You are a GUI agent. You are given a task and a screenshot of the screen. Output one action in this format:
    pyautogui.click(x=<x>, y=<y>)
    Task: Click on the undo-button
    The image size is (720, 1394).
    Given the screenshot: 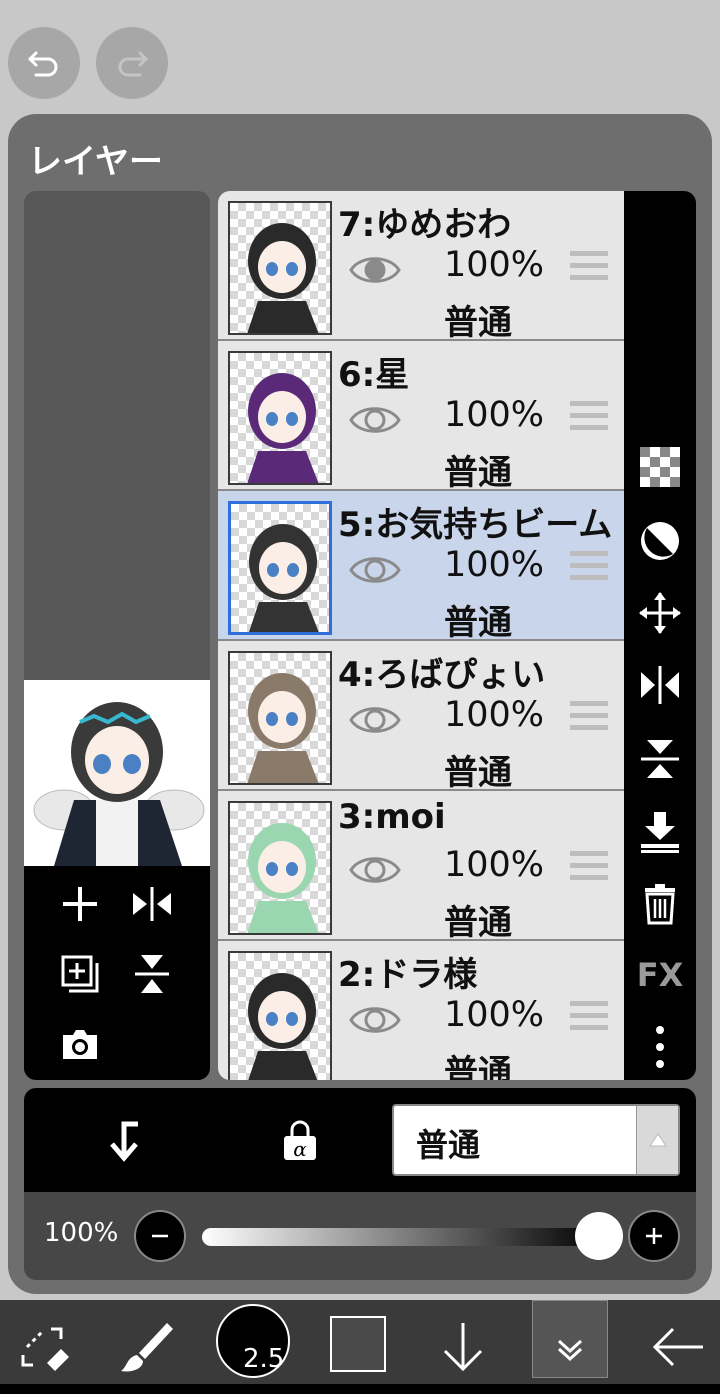 What is the action you would take?
    pyautogui.click(x=44, y=63)
    